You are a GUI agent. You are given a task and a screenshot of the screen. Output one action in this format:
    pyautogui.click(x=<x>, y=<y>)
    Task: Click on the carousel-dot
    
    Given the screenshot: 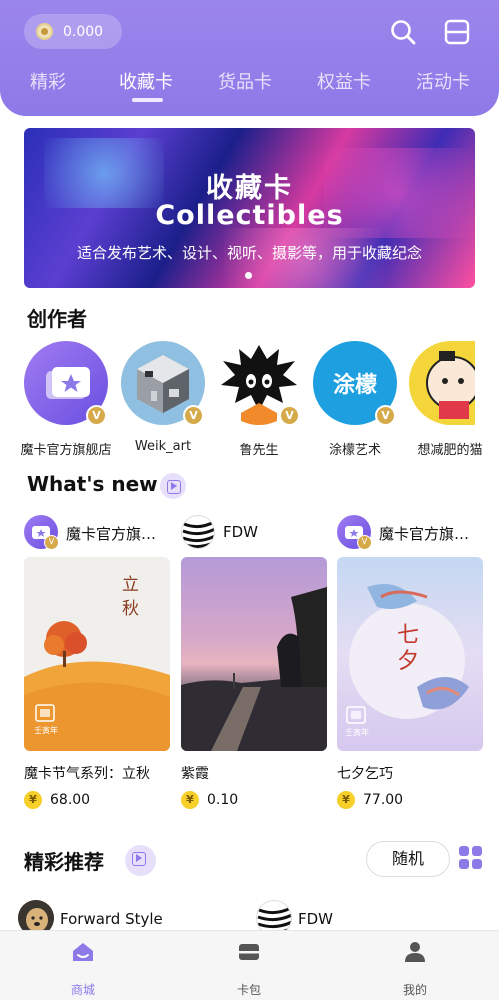 What is the action you would take?
    pyautogui.click(x=248, y=275)
    